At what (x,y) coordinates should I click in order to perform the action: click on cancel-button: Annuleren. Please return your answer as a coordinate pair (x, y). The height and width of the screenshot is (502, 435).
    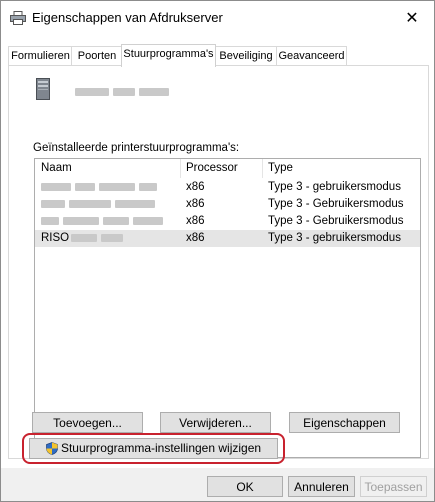
    Looking at the image, I should click on (321, 486).